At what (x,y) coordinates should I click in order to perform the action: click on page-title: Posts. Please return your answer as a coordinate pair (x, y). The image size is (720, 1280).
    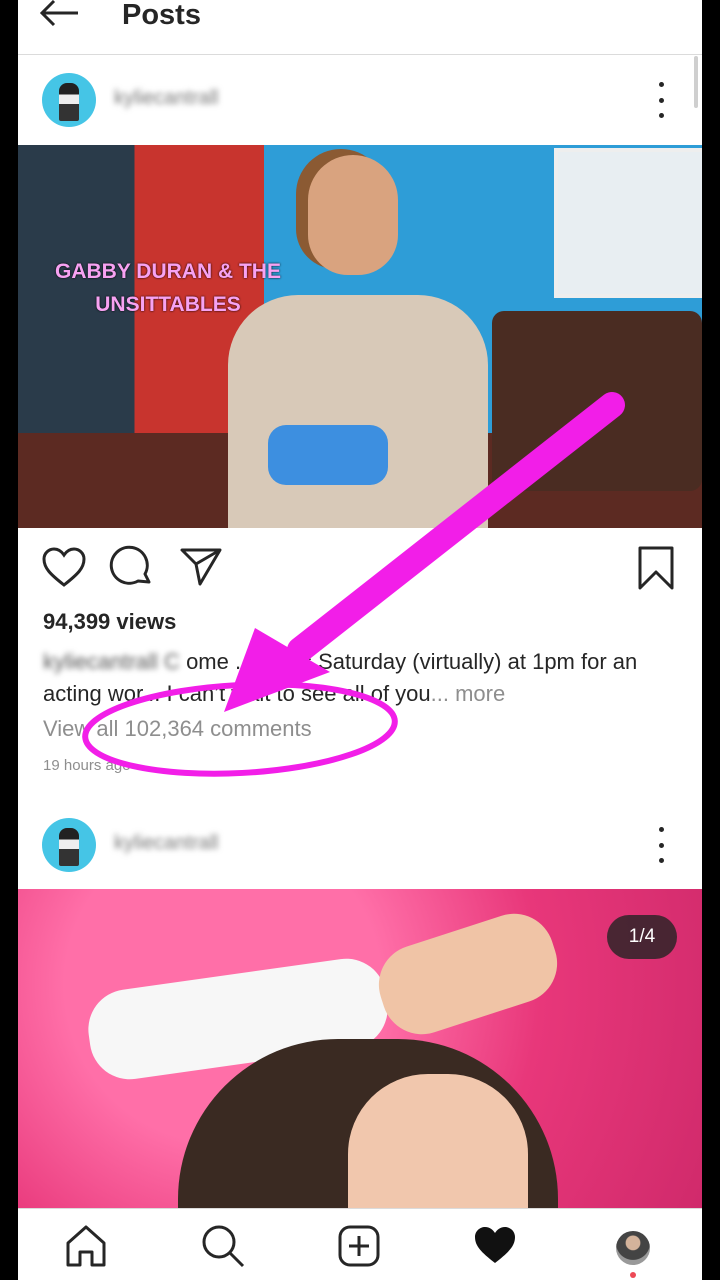
    Looking at the image, I should click on (161, 15).